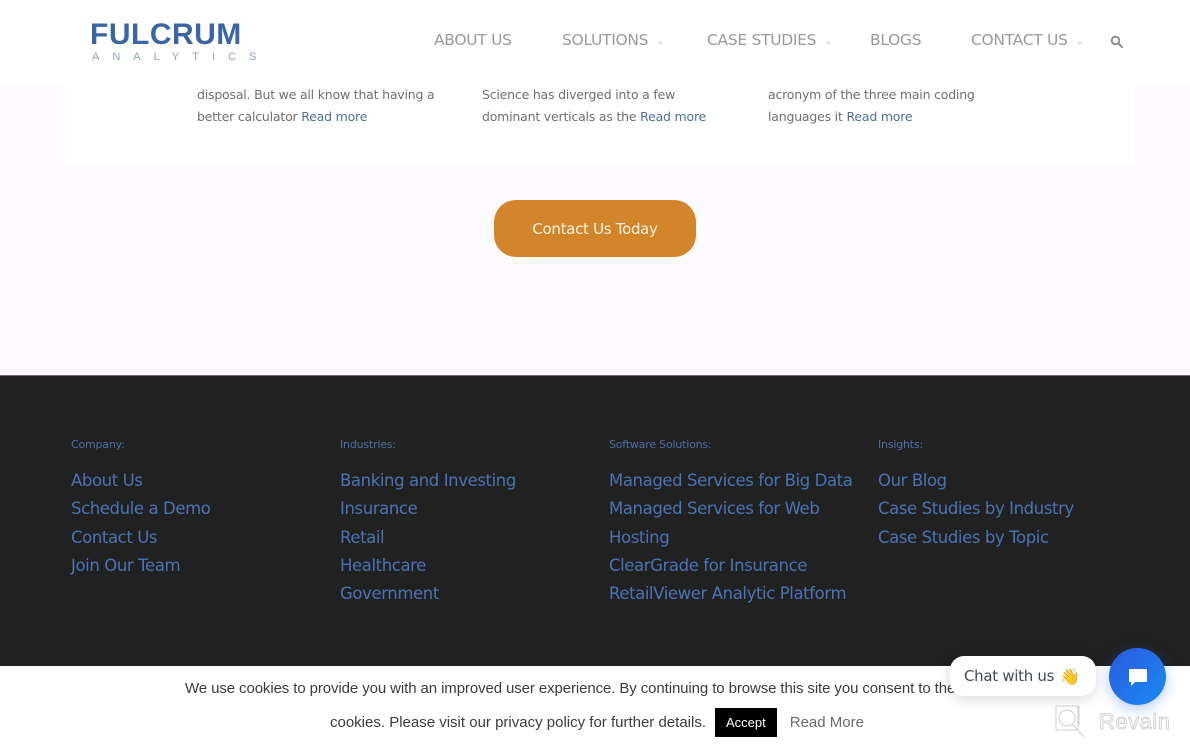 Image resolution: width=1190 pixels, height=753 pixels. Describe the element at coordinates (730, 538) in the screenshot. I see `footer-link-hosting: Hosting` at that location.